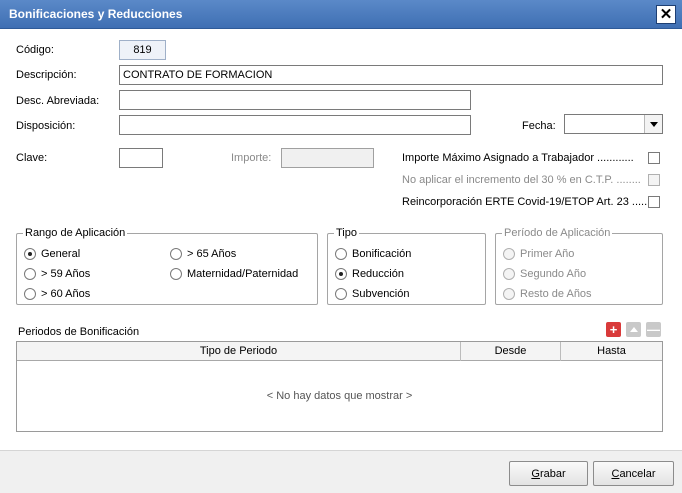  What do you see at coordinates (75, 233) in the screenshot?
I see `rango-aplicacion-legend: Rango de Aplicación` at bounding box center [75, 233].